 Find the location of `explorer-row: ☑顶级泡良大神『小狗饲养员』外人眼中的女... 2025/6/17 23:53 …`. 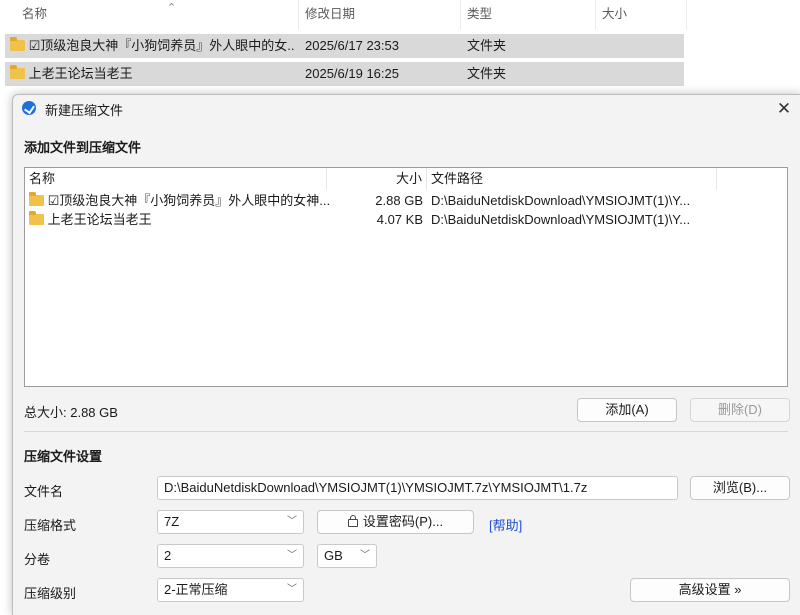

explorer-row: ☑顶级泡良大神『小狗饲养员』外人眼中的女... 2025/6/17 23:53 … is located at coordinates (344, 46).